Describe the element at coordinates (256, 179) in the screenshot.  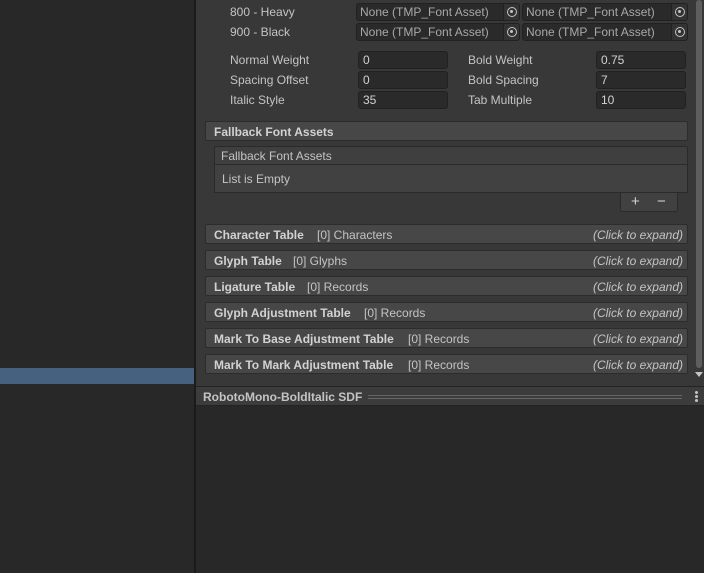
I see `list-empty-text: List is Empty` at that location.